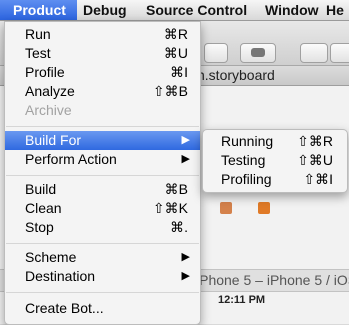 This screenshot has width=349, height=325. Describe the element at coordinates (176, 189) in the screenshot. I see `menu-item-shortcut: ⌘B` at that location.